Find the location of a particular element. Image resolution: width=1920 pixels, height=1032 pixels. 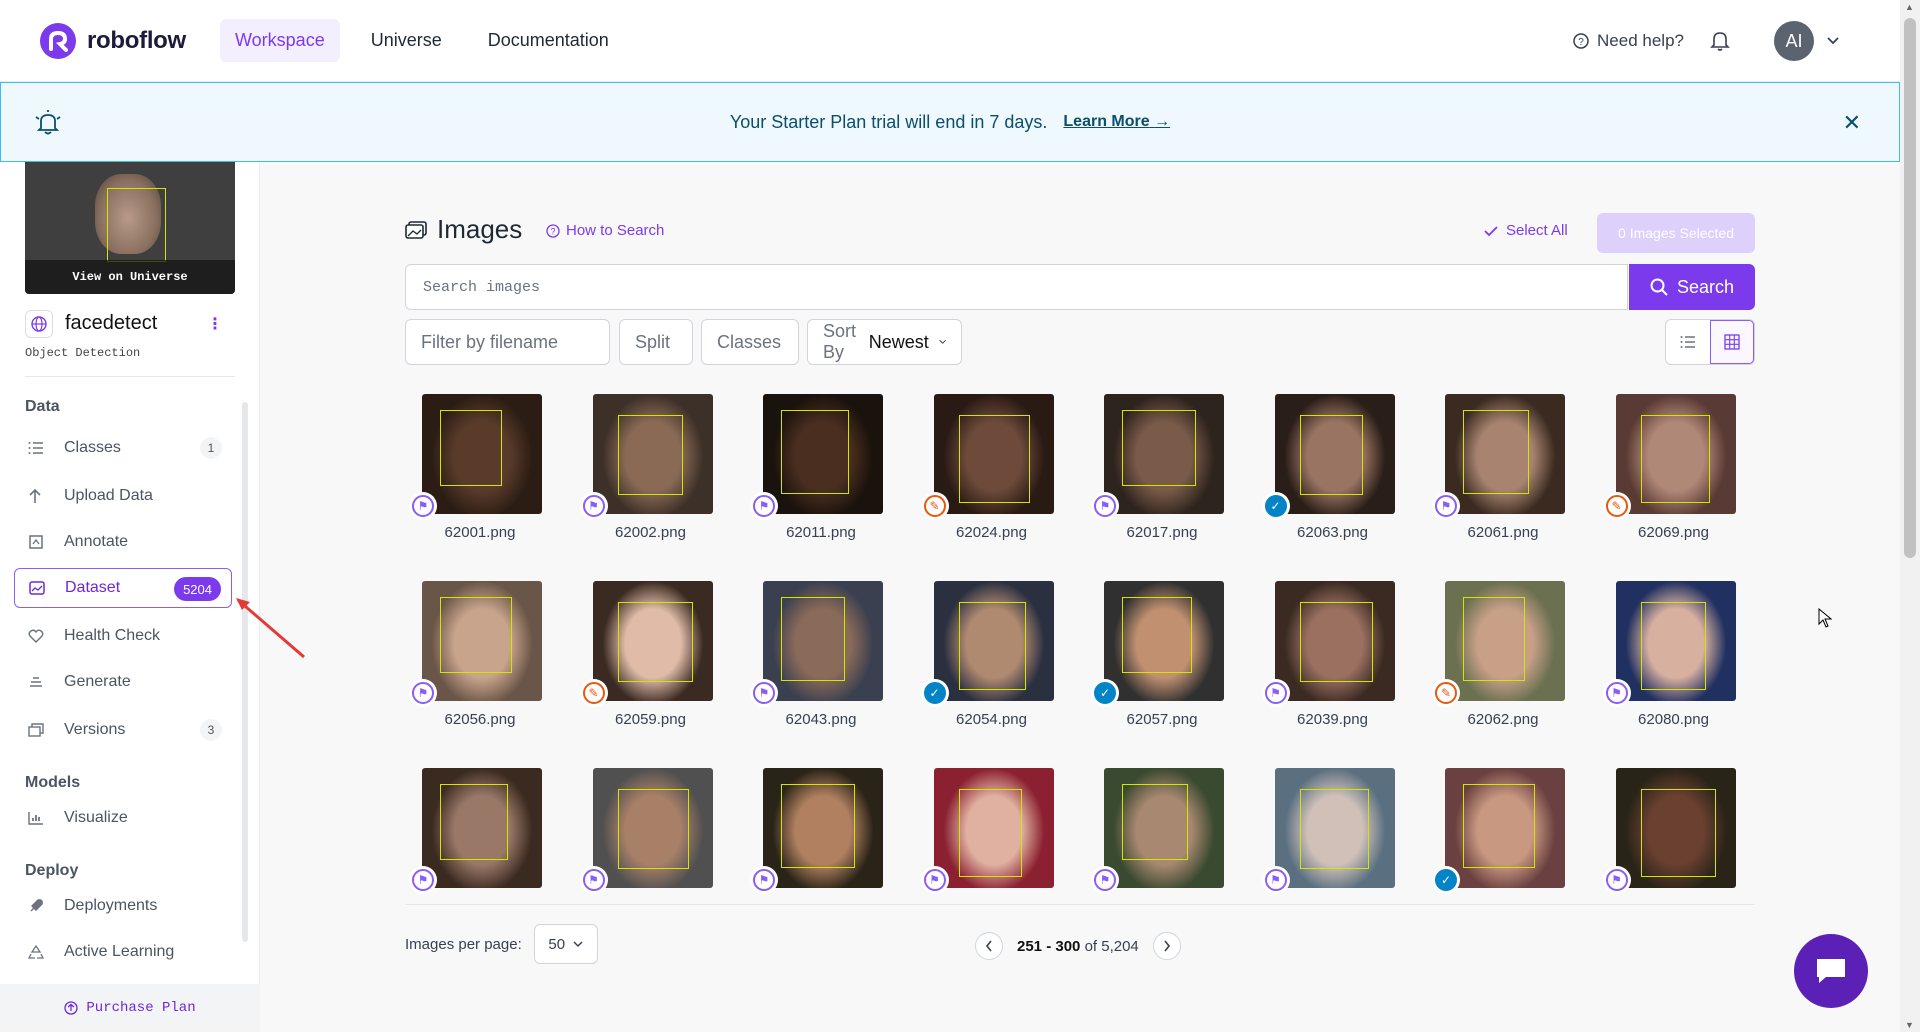

chat-launcher-button is located at coordinates (1831, 971).